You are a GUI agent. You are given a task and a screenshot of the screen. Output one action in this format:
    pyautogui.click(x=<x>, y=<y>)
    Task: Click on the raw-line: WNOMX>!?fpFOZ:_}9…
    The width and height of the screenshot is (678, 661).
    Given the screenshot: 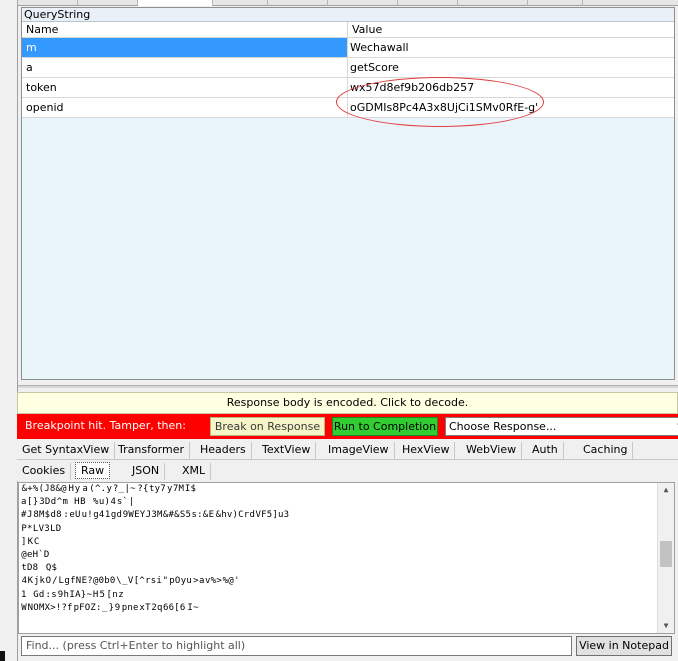 What is the action you would take?
    pyautogui.click(x=339, y=608)
    